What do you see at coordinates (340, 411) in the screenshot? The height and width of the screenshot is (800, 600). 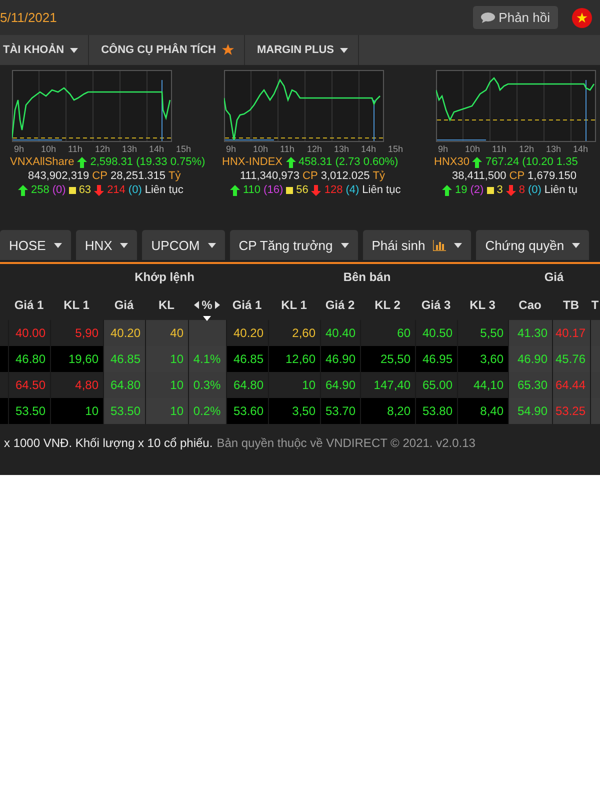 I see `table-cell: 53.70` at bounding box center [340, 411].